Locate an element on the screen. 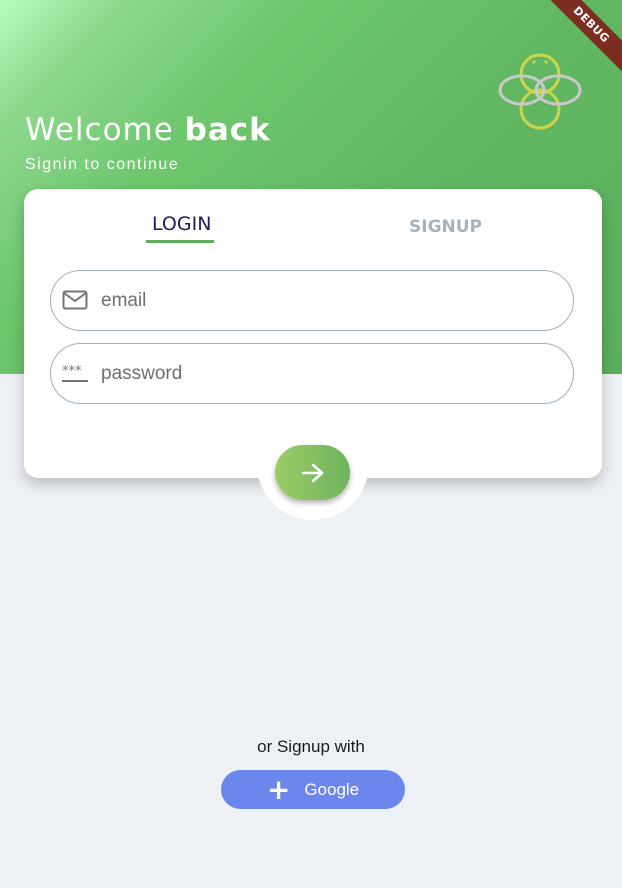  email-field is located at coordinates (312, 300).